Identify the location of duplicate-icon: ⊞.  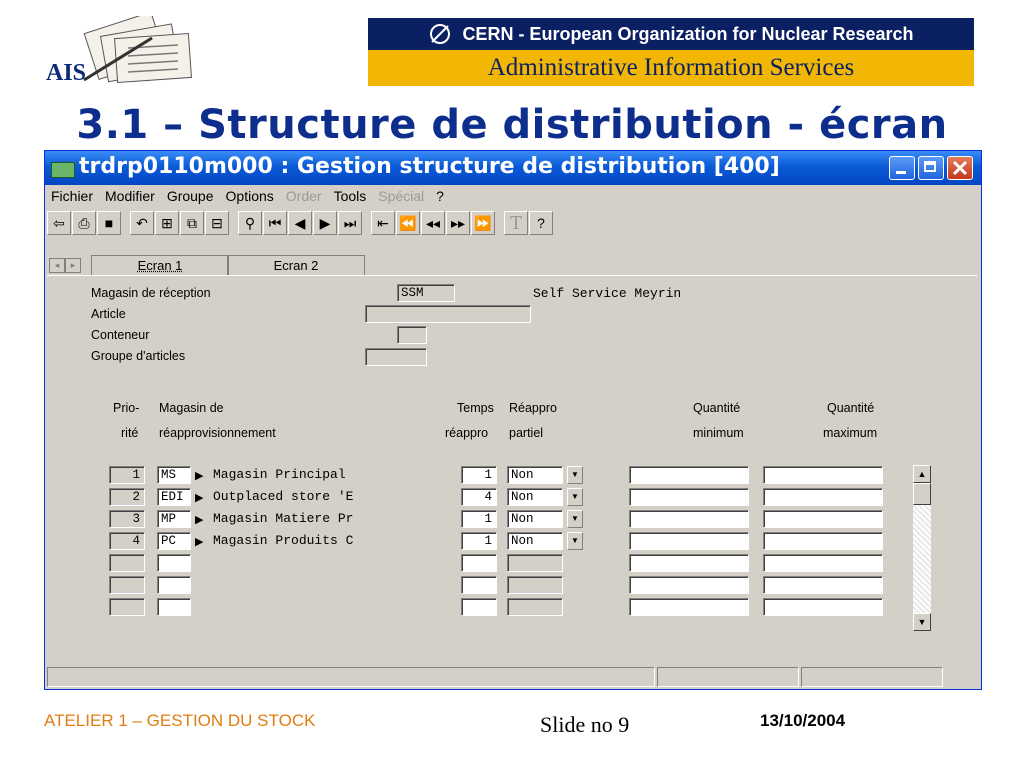
(167, 223).